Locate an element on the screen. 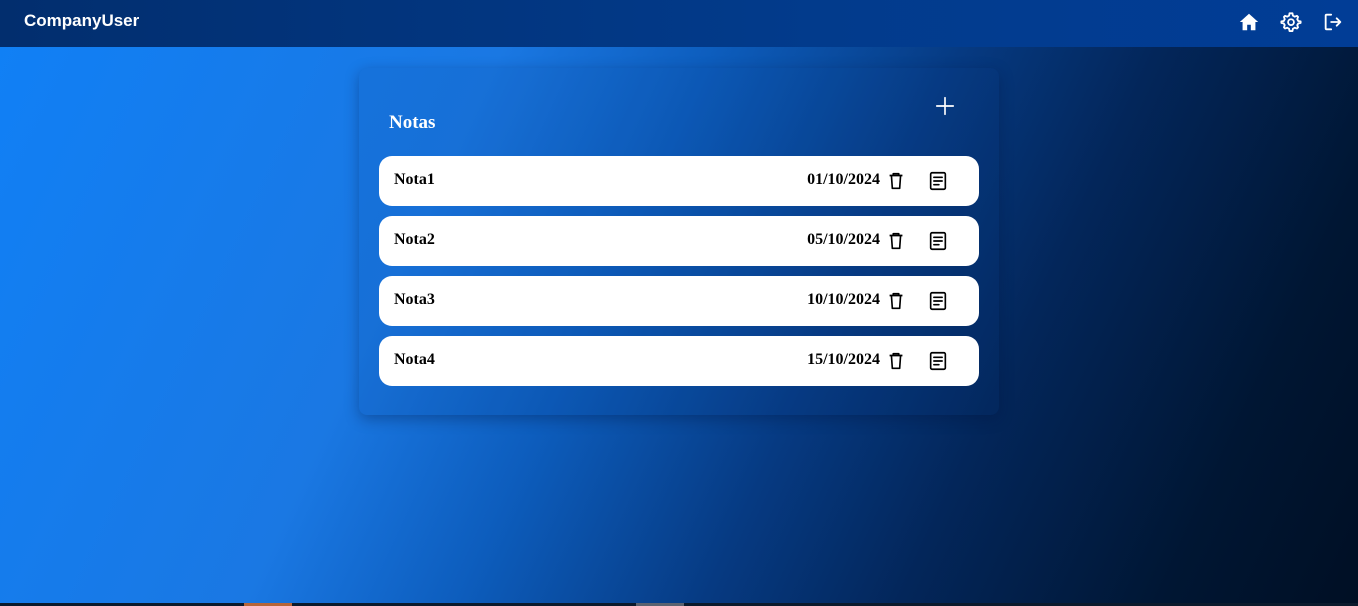 This screenshot has height=606, width=1358. note-name: Nota2 is located at coordinates (414, 239).